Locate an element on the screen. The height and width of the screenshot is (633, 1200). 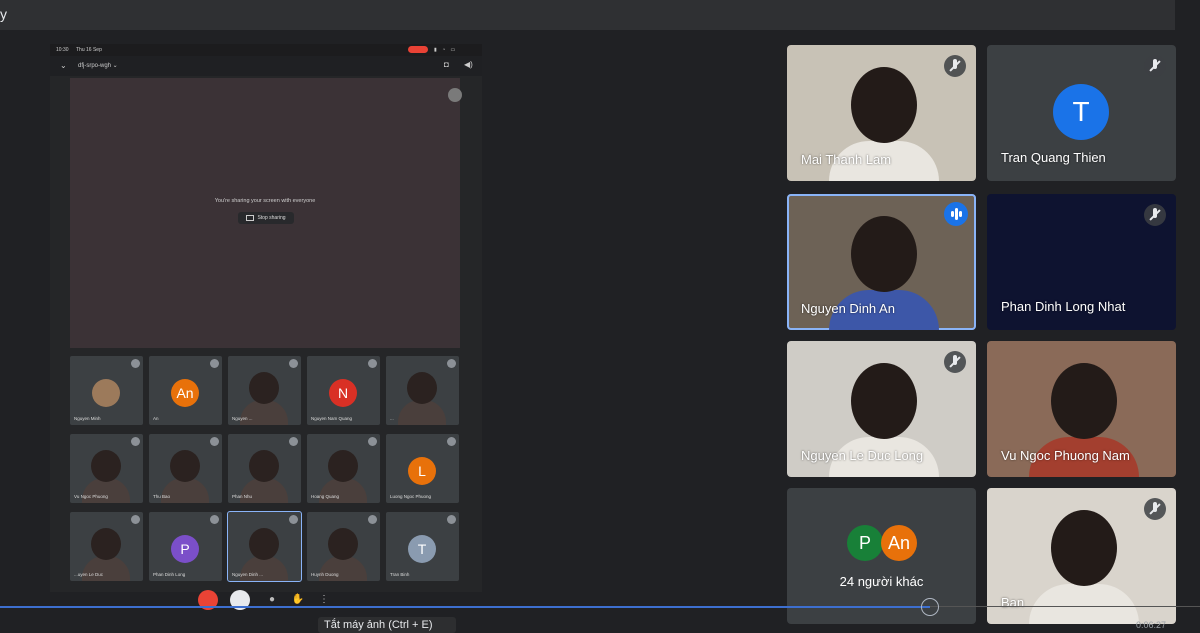
participant-name: Ban is located at coordinates (1013, 602).